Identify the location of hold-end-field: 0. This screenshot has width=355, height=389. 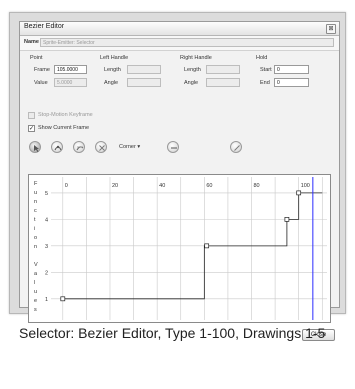
(291, 82).